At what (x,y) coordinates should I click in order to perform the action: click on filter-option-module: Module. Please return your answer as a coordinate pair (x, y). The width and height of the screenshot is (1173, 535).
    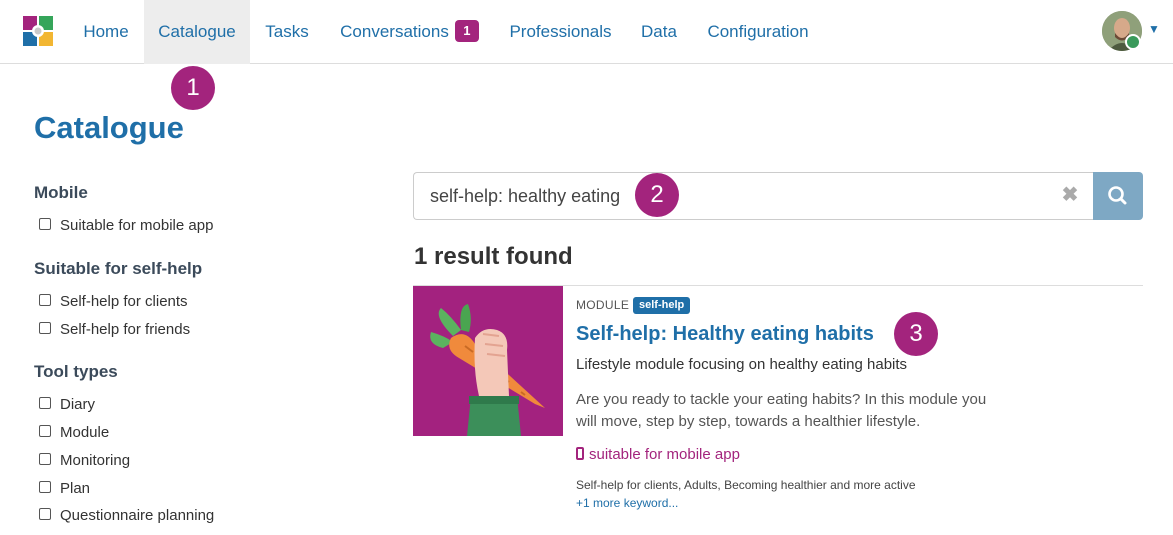
    Looking at the image, I should click on (74, 433).